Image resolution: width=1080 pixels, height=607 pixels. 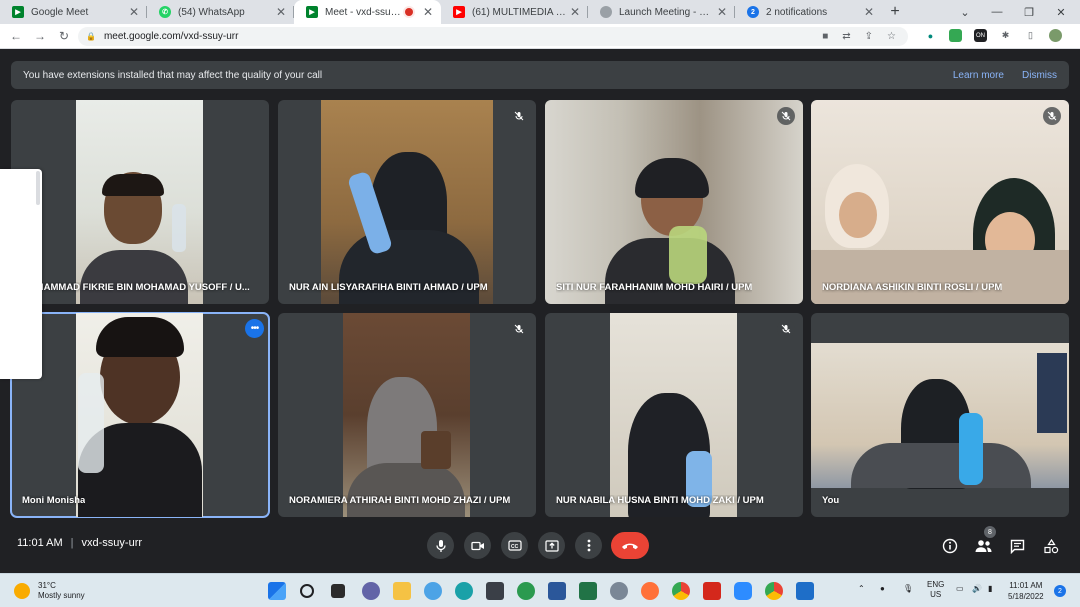 I want to click on people-button, so click(x=983, y=546).